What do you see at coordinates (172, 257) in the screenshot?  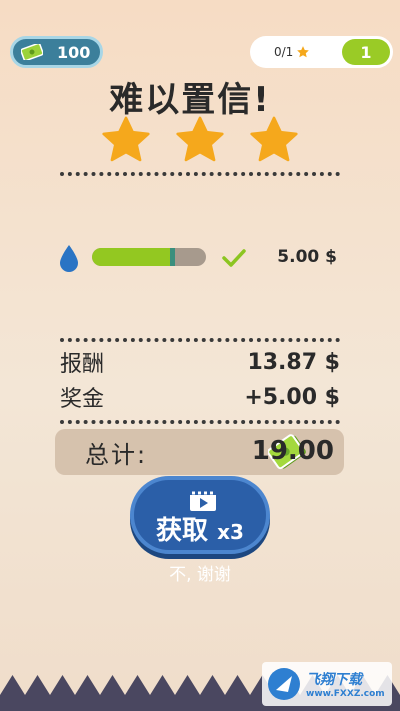 I see `progress-marker` at bounding box center [172, 257].